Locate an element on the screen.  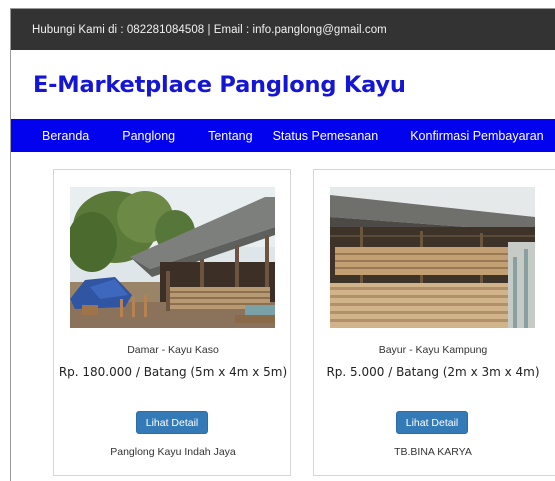
nav-item-status-pemesanan: Status Pemesanan is located at coordinates (326, 136).